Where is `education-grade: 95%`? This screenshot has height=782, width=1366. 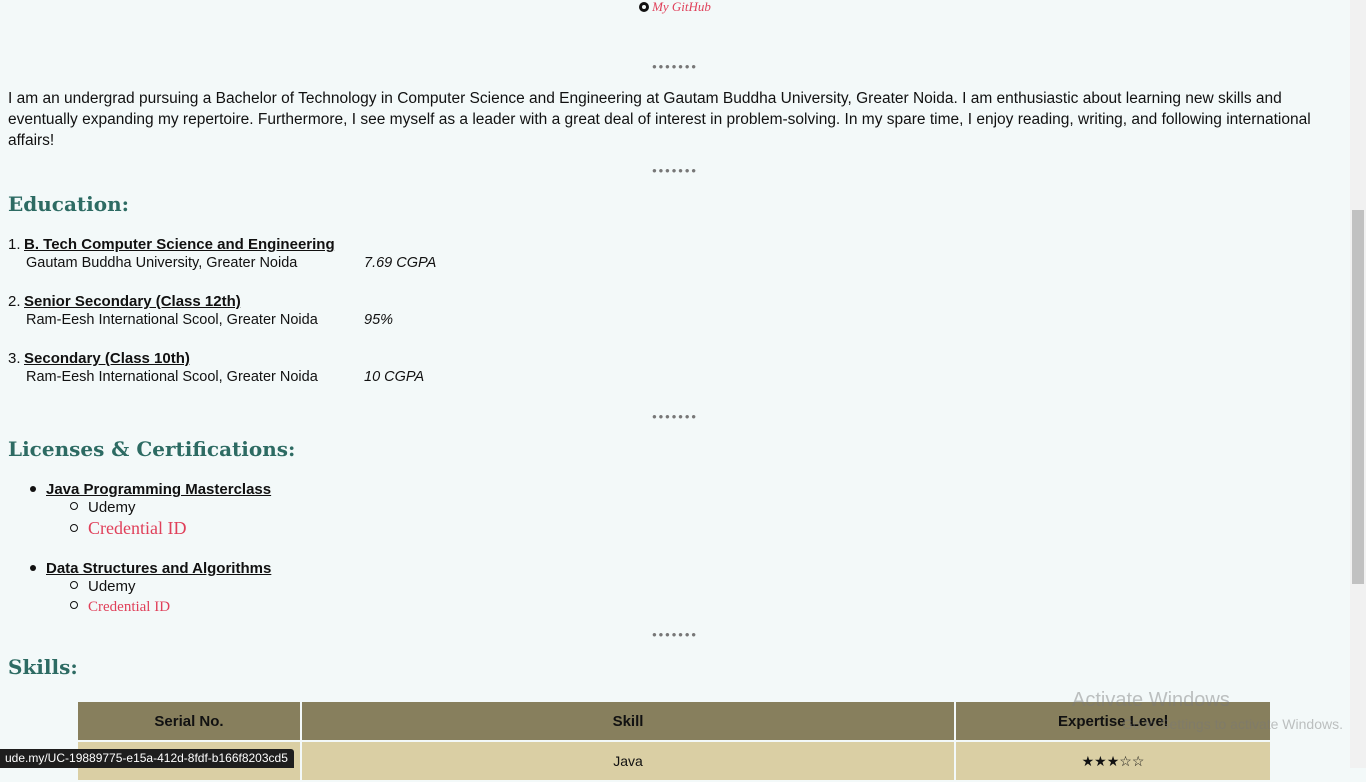 education-grade: 95% is located at coordinates (379, 320).